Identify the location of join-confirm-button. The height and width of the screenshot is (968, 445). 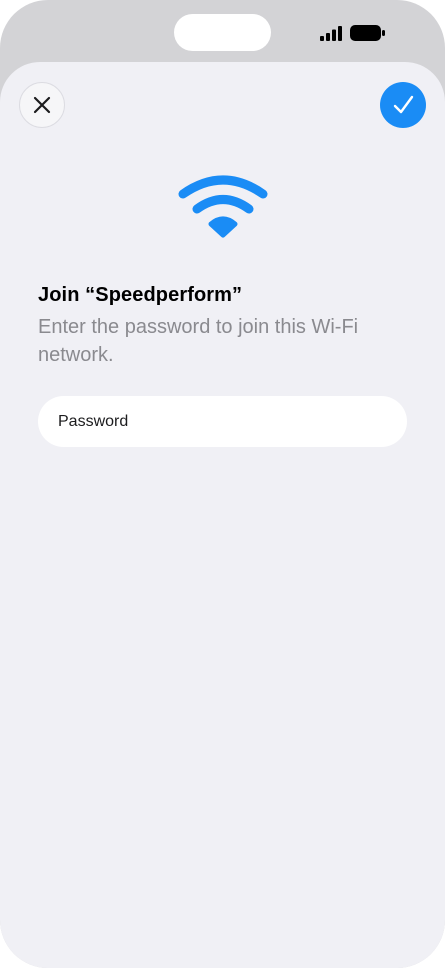
(403, 105).